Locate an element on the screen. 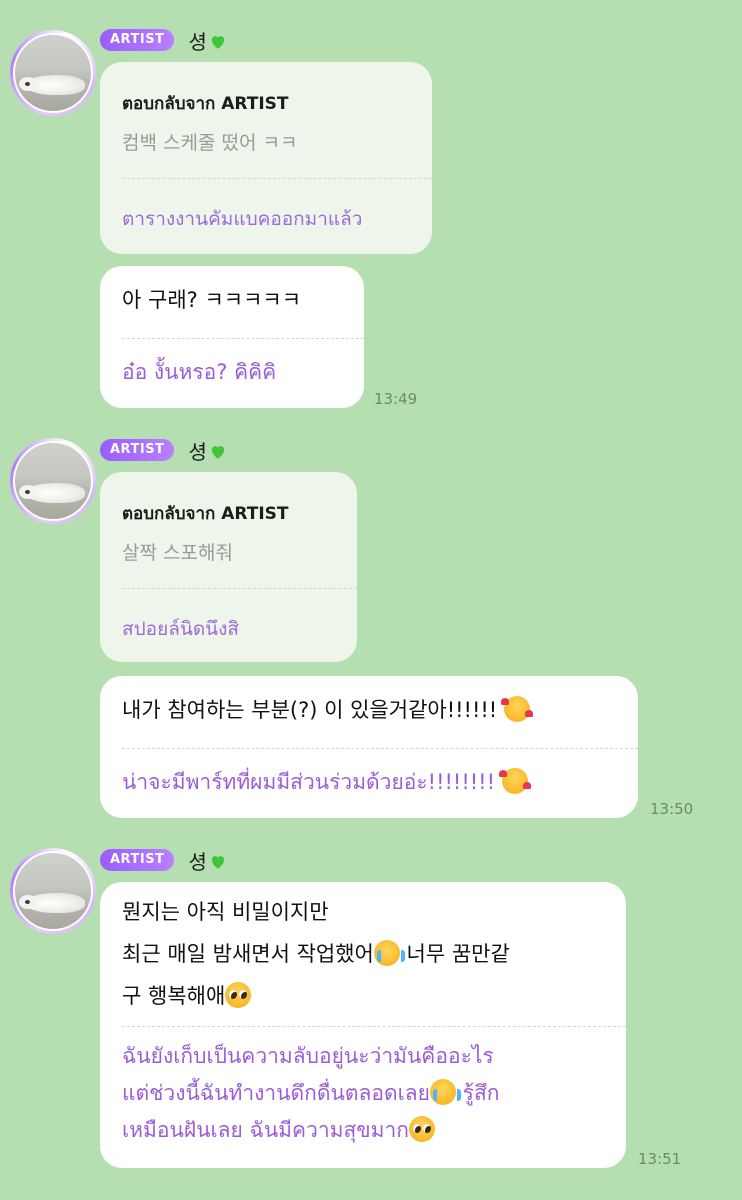  message-bubble: 아 구래? ㅋㅋㅋㅋㅋ อ๋อ งั้นหรอ? คิคิคิ is located at coordinates (232, 337).